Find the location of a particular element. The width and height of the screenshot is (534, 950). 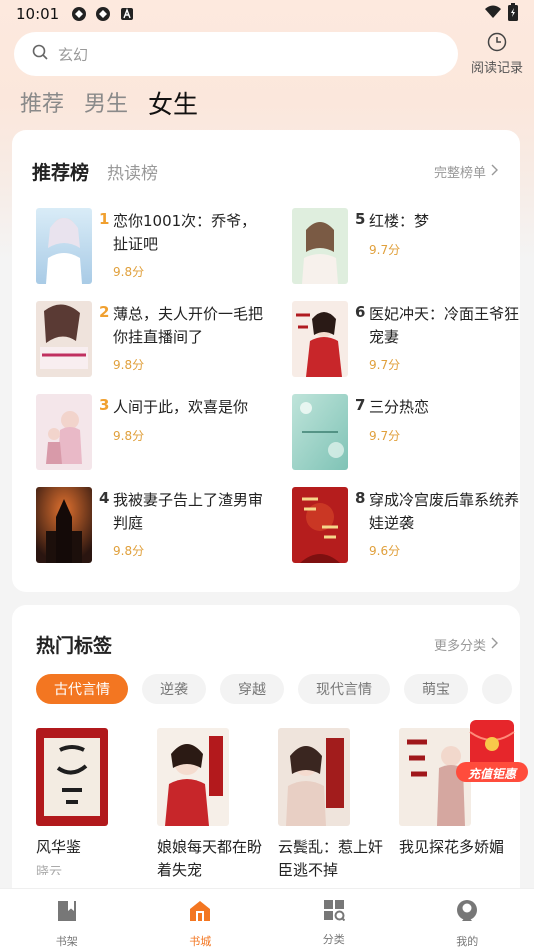

ranked-book: 2 薄总，夫人开价一毛把你挂直播间了 9.8分 is located at coordinates (151, 339).